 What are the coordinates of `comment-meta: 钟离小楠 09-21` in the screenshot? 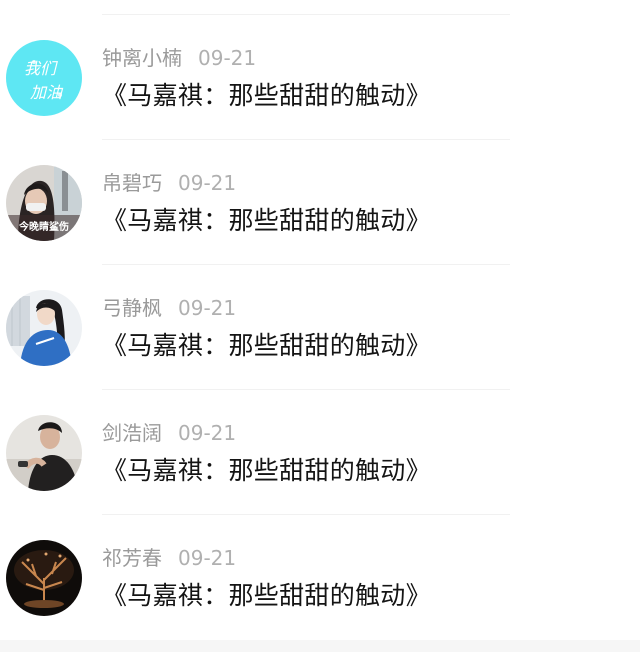 It's located at (179, 58).